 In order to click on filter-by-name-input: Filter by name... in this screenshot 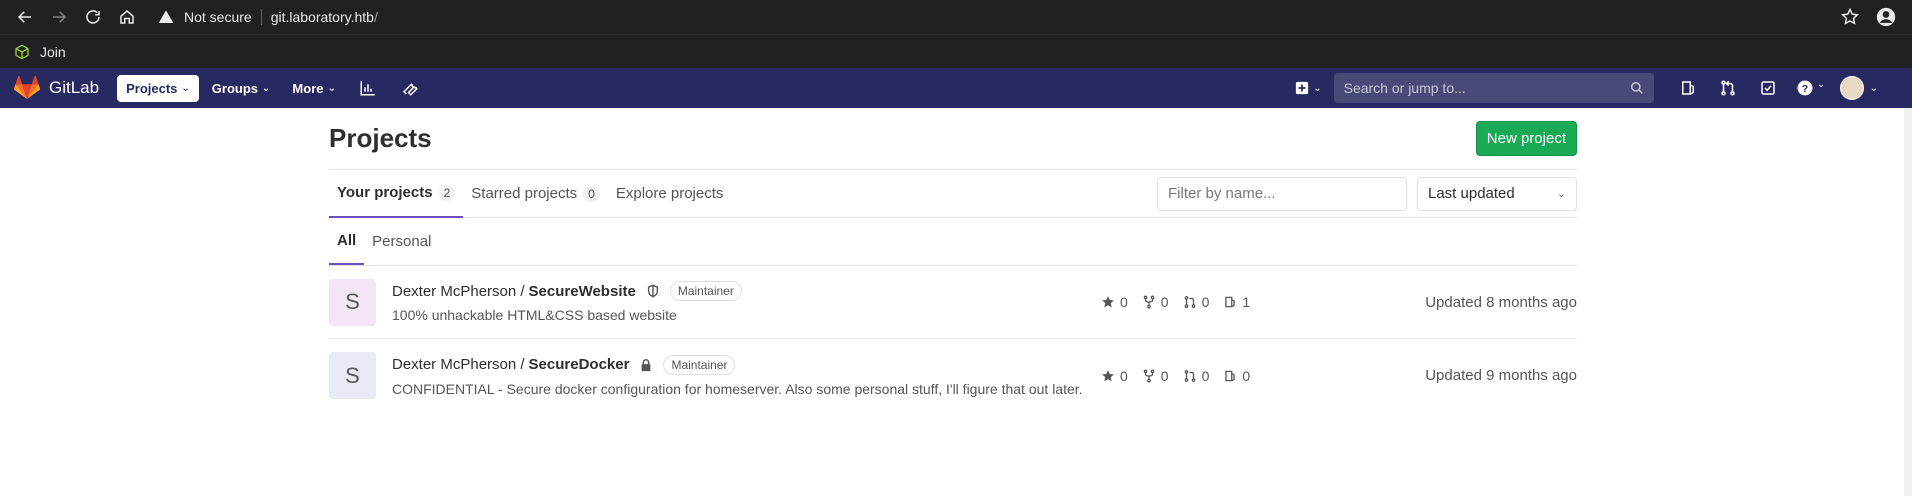, I will do `click(1282, 193)`.